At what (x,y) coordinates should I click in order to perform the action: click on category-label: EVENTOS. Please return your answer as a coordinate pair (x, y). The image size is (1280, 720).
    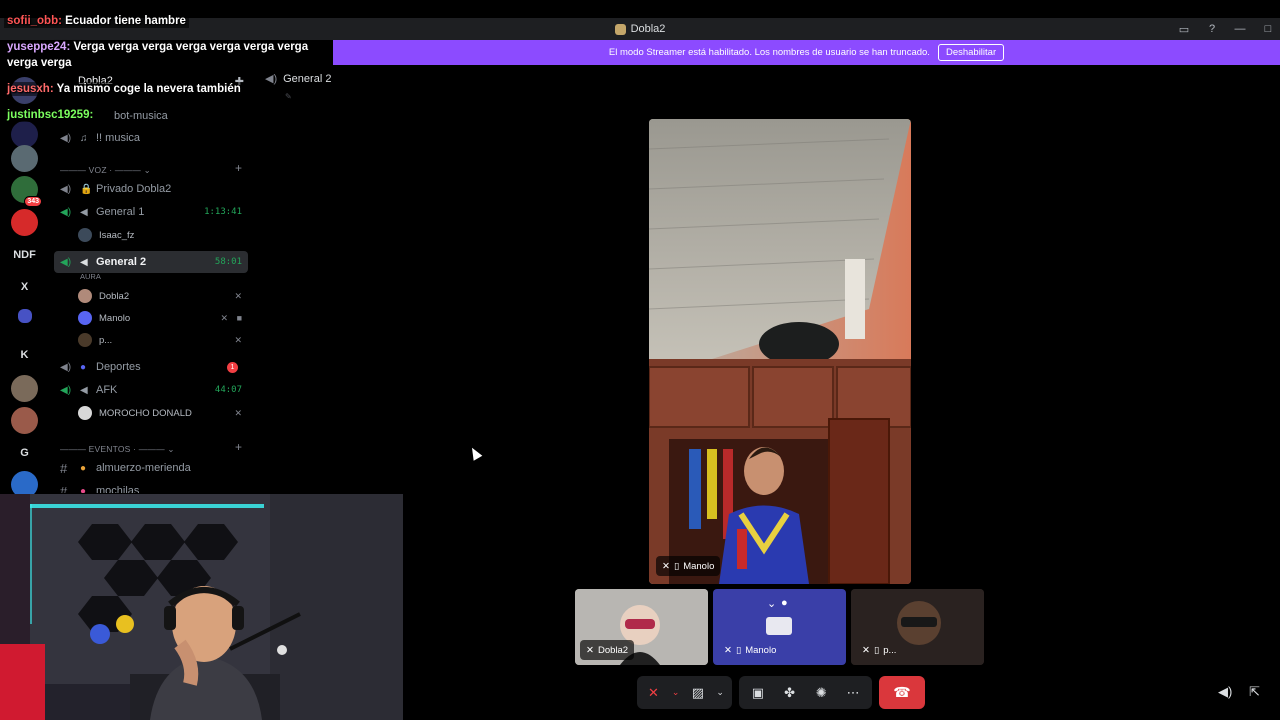
    Looking at the image, I should click on (109, 449).